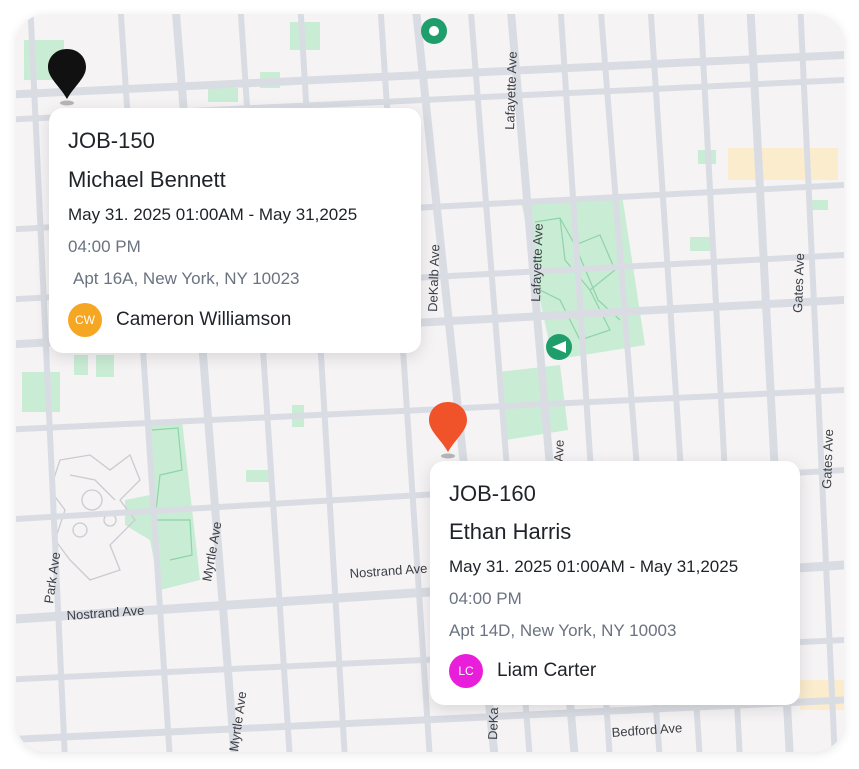 The image size is (859, 769). What do you see at coordinates (537, 262) in the screenshot?
I see `street-label-lafayette-mid: Lafayette Ave` at bounding box center [537, 262].